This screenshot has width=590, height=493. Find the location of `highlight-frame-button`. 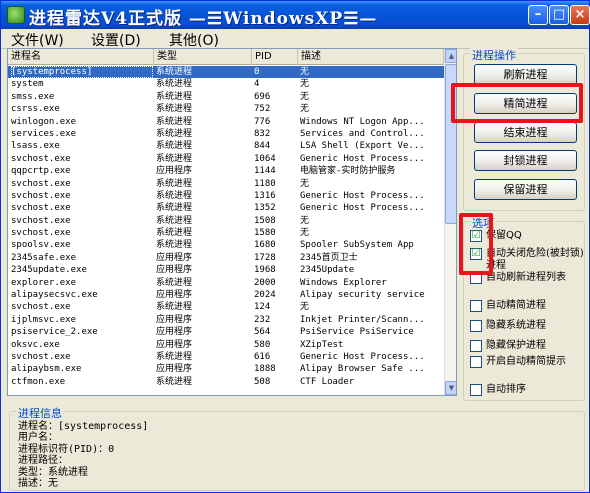

highlight-frame-button is located at coordinates (517, 103).